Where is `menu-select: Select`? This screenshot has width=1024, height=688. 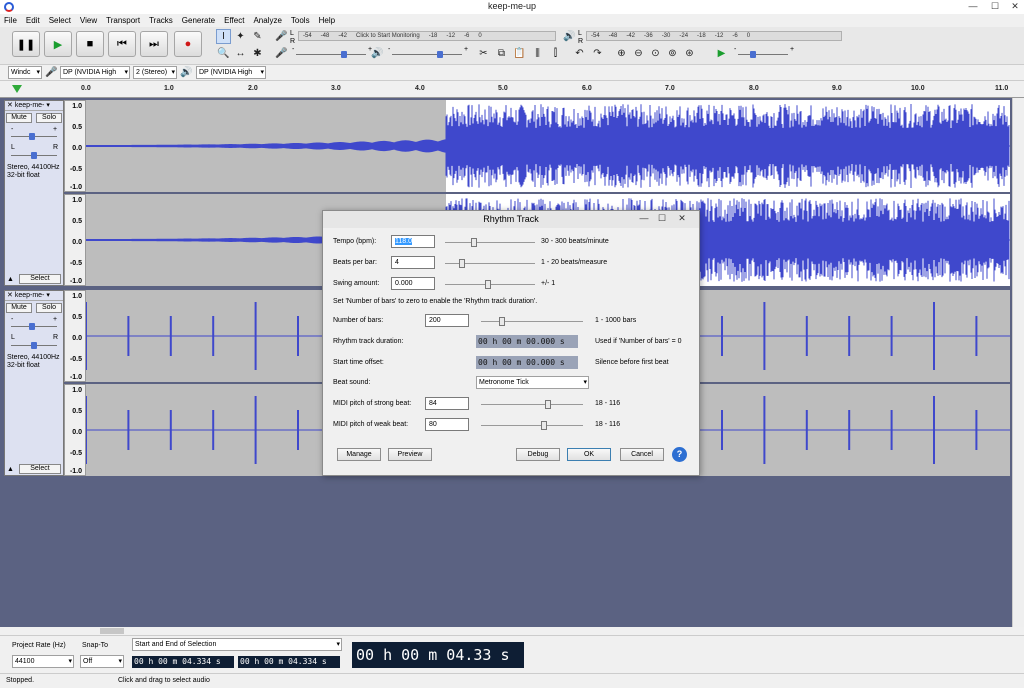 menu-select: Select is located at coordinates (60, 20).